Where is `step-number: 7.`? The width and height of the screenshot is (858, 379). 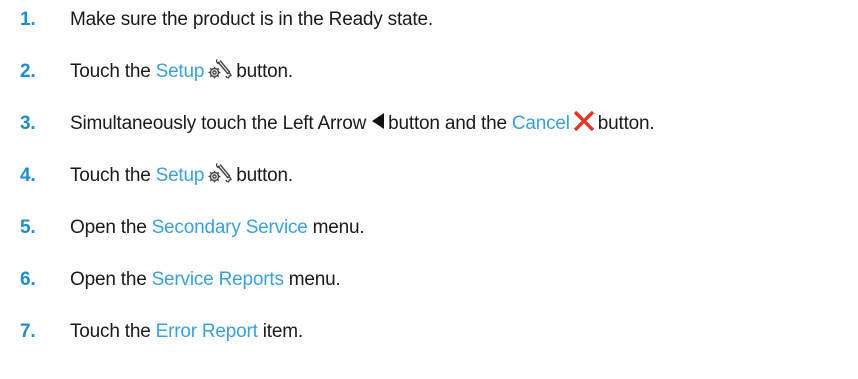 step-number: 7. is located at coordinates (28, 331).